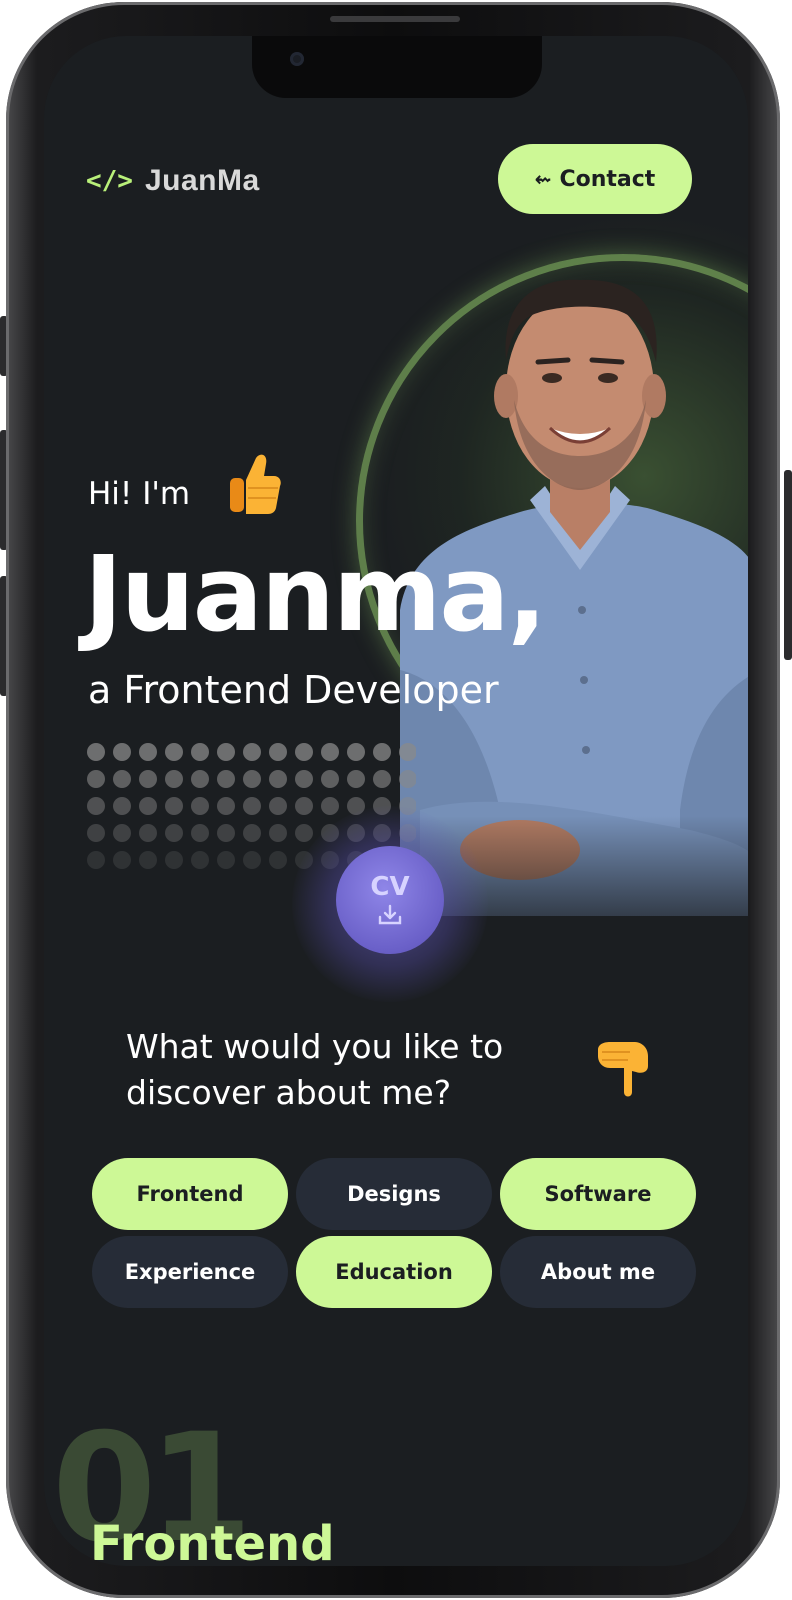  I want to click on question-line-1: What would you like to, so click(315, 1046).